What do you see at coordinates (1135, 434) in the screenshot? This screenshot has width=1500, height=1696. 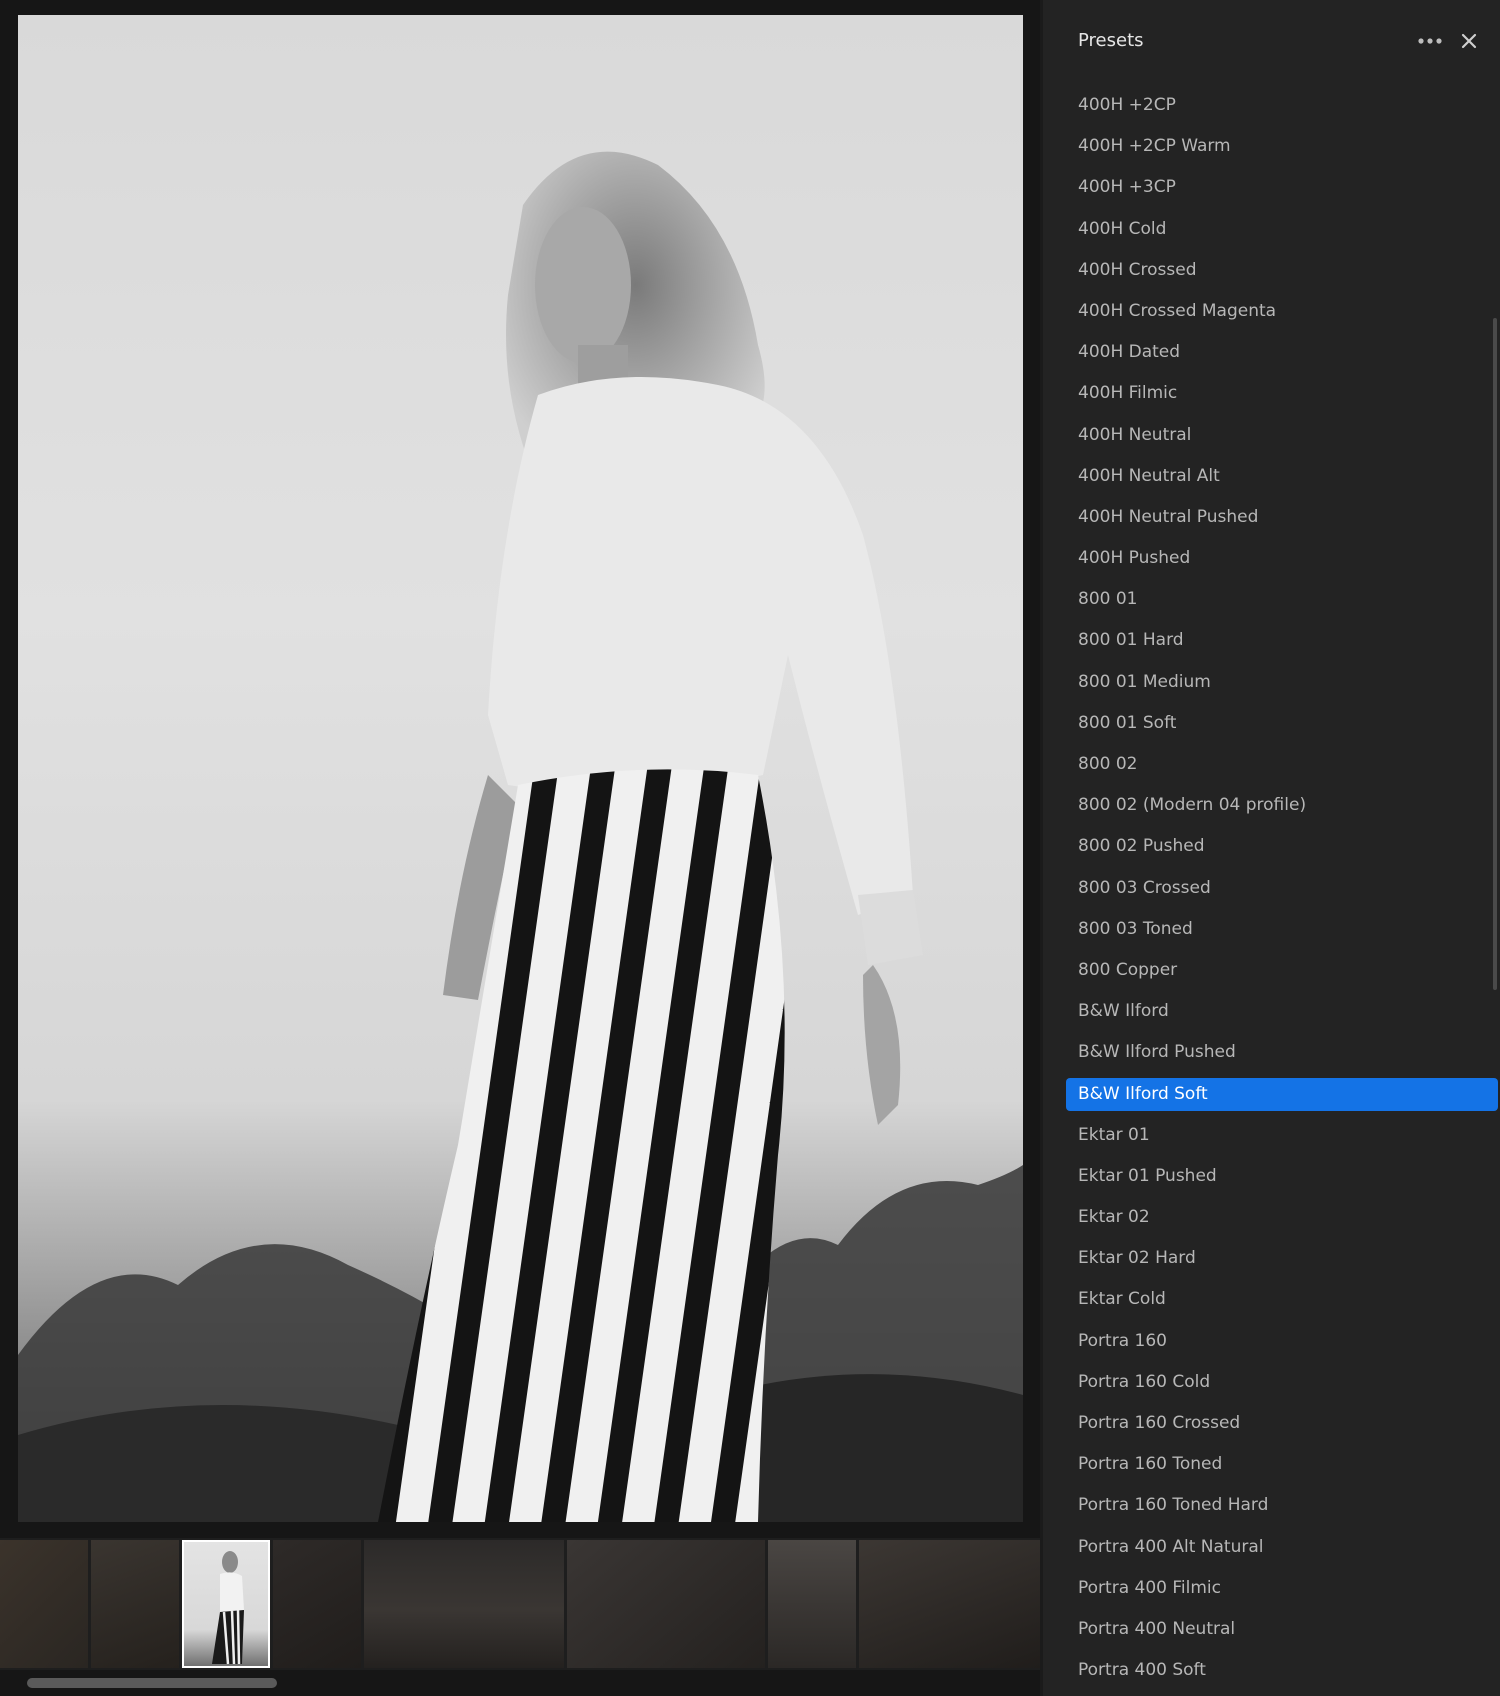 I see `preset-label: 400H Neutral` at bounding box center [1135, 434].